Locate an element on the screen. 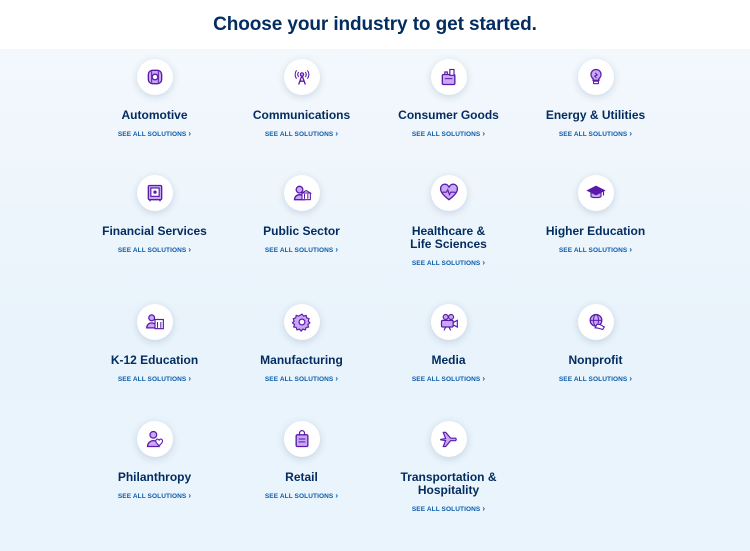 The height and width of the screenshot is (551, 750). industry-tile-financial-services: Financial Services SEE ALL SOLUTIONS › is located at coordinates (154, 216).